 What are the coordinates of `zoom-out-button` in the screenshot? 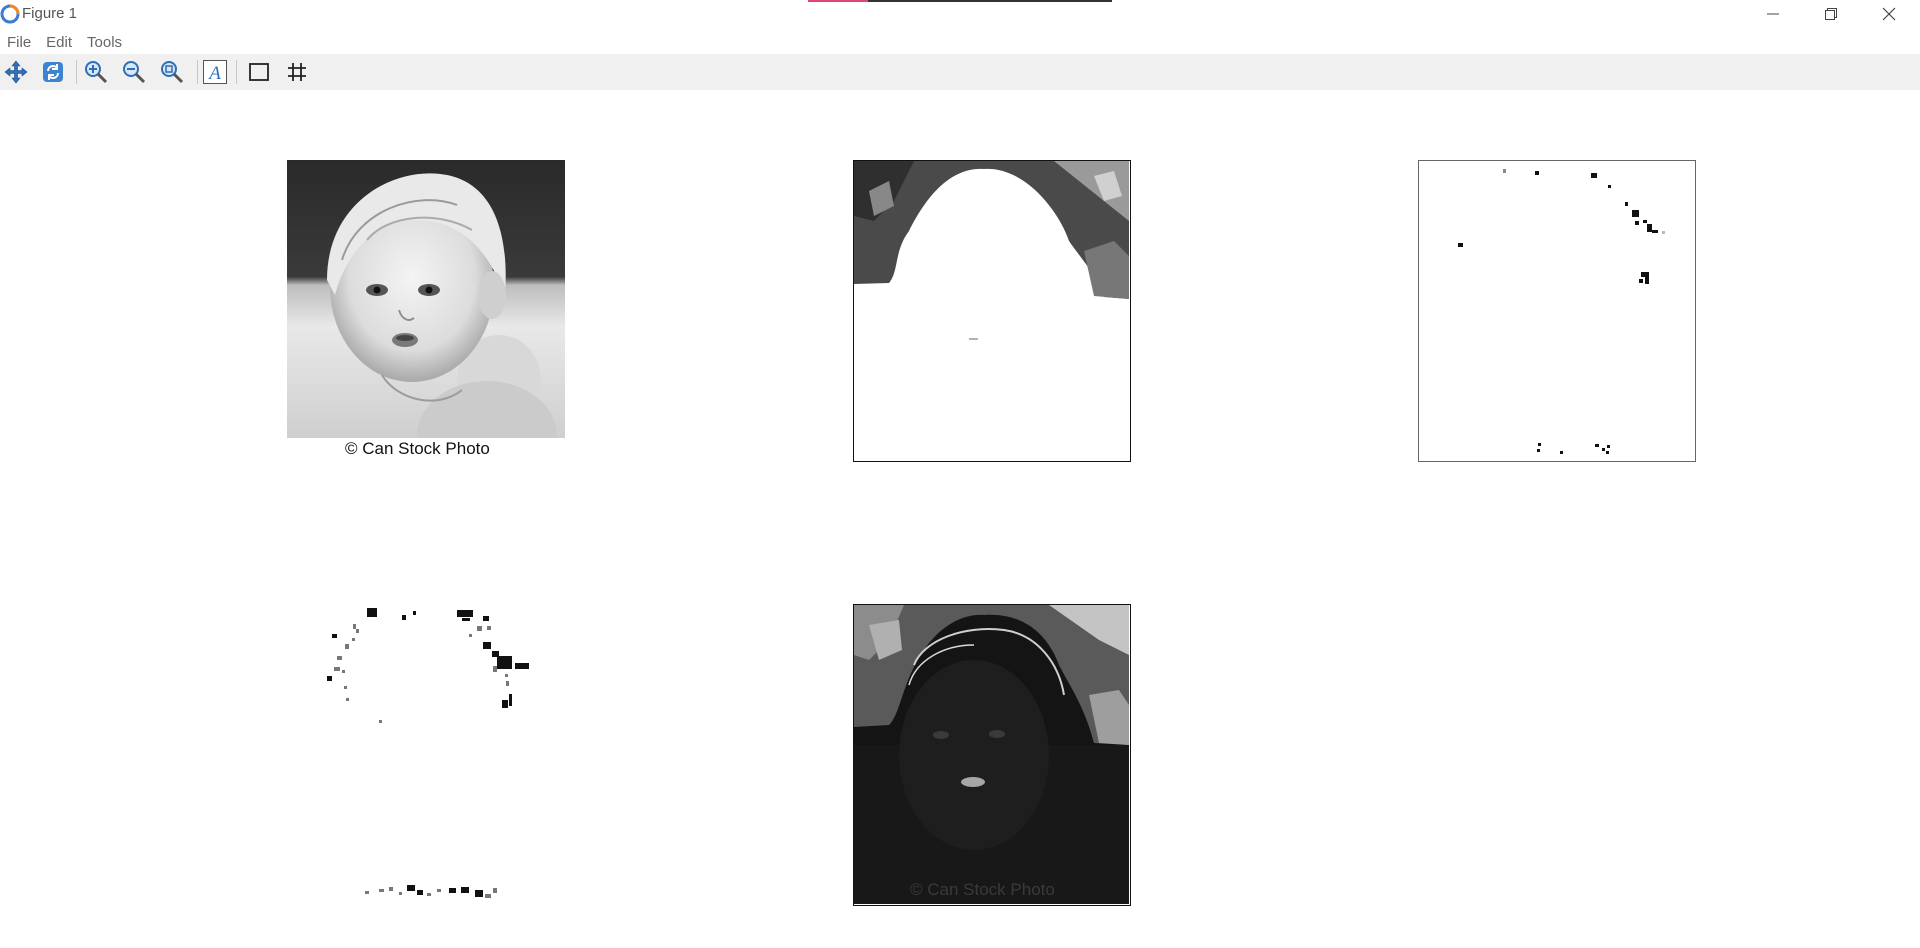 It's located at (134, 72).